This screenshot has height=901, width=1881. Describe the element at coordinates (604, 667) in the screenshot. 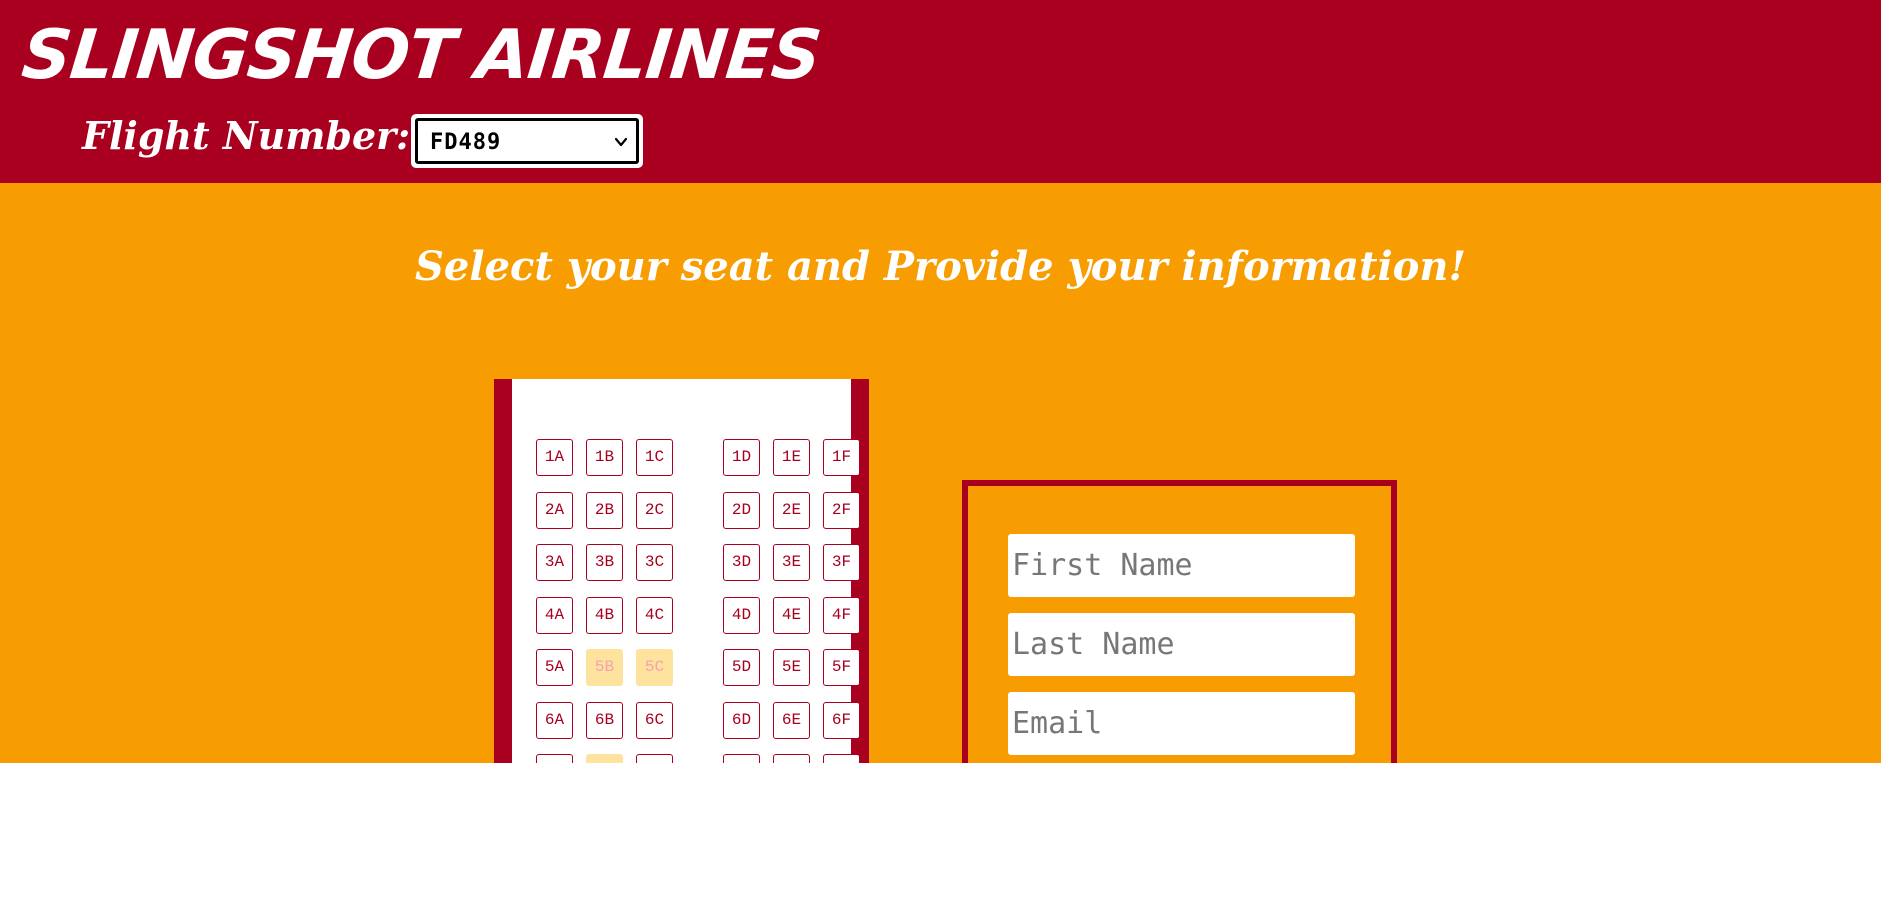

I see `seat-button: 5B` at that location.